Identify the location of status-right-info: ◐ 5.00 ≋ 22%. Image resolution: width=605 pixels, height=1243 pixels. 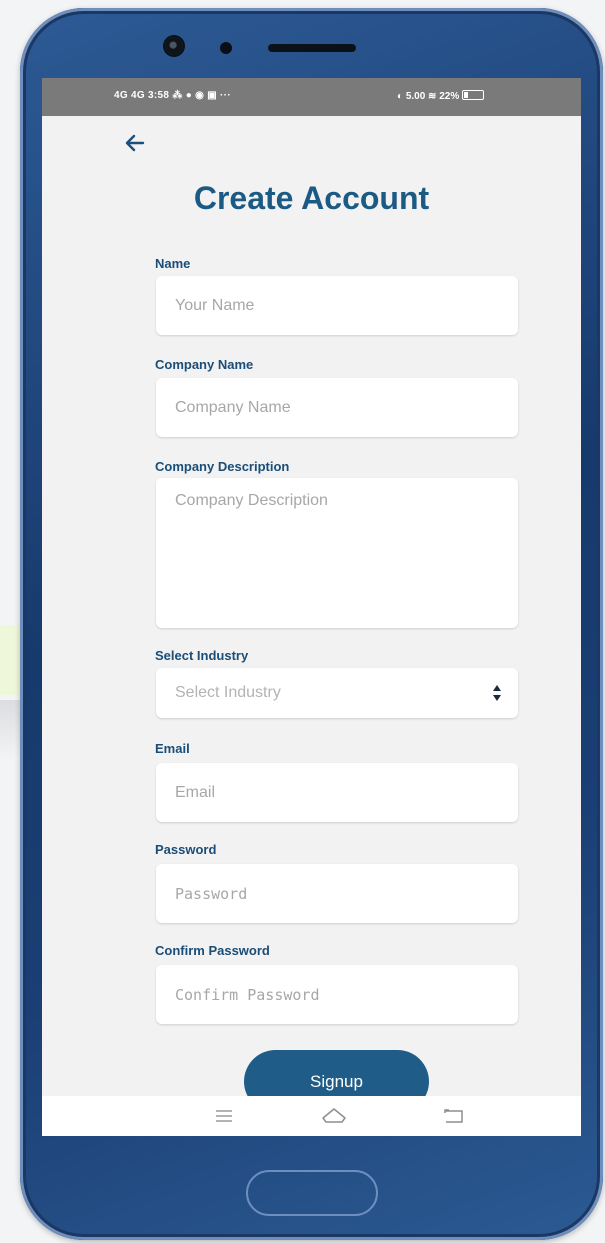
(441, 96).